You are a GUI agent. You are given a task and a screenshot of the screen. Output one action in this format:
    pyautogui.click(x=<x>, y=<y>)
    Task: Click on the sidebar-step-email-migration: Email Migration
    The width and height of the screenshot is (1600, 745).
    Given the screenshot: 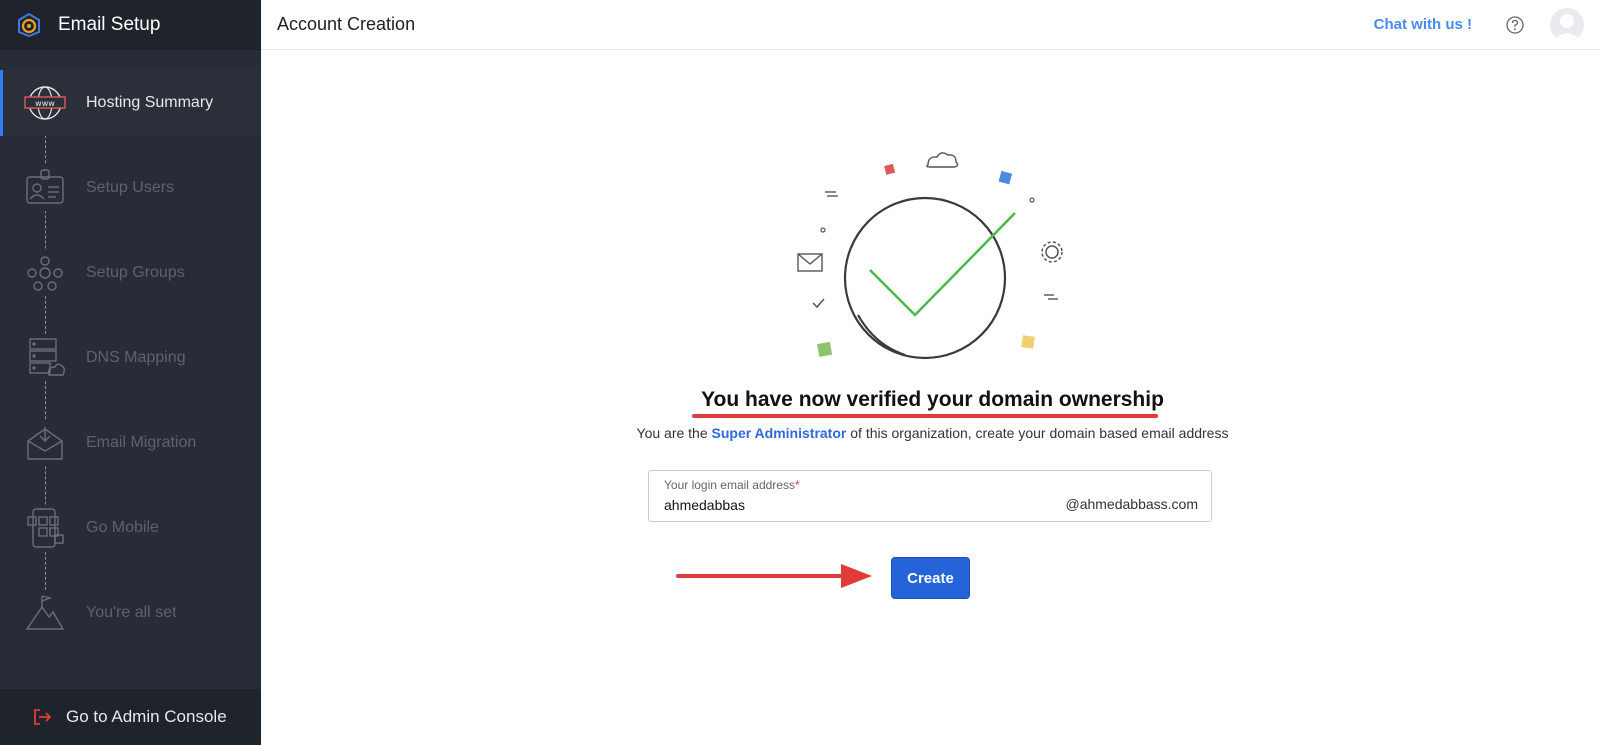 What is the action you would take?
    pyautogui.click(x=130, y=443)
    